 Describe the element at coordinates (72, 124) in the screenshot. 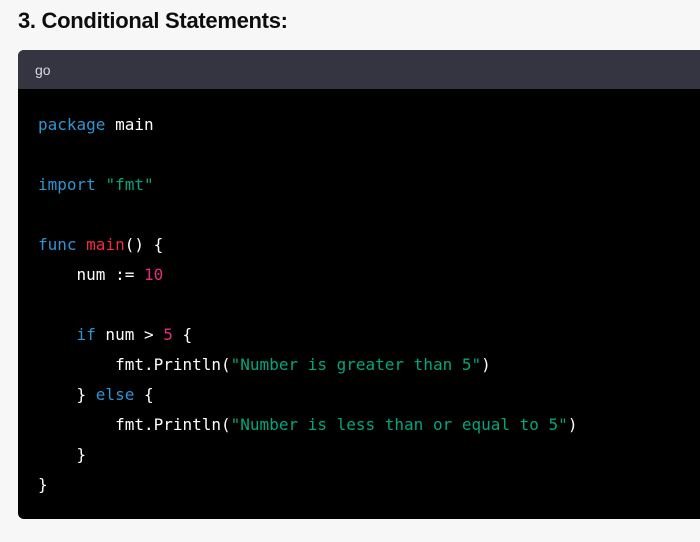

I see `code-keyword: package` at that location.